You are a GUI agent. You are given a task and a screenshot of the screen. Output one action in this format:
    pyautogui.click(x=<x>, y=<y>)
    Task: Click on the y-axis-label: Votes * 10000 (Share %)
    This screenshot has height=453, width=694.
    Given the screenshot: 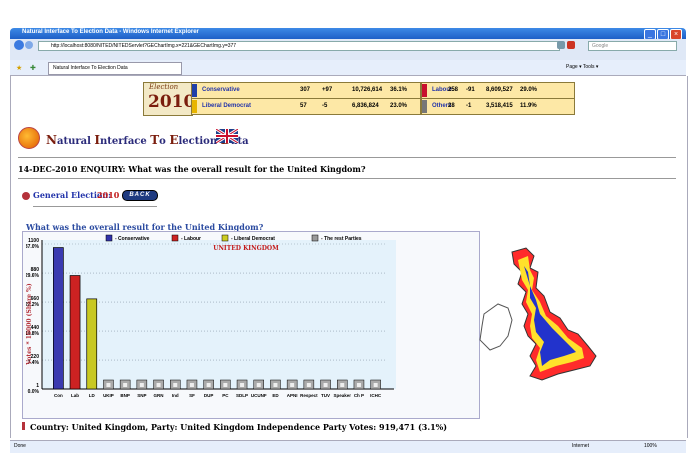 What is the action you would take?
    pyautogui.click(x=29, y=324)
    